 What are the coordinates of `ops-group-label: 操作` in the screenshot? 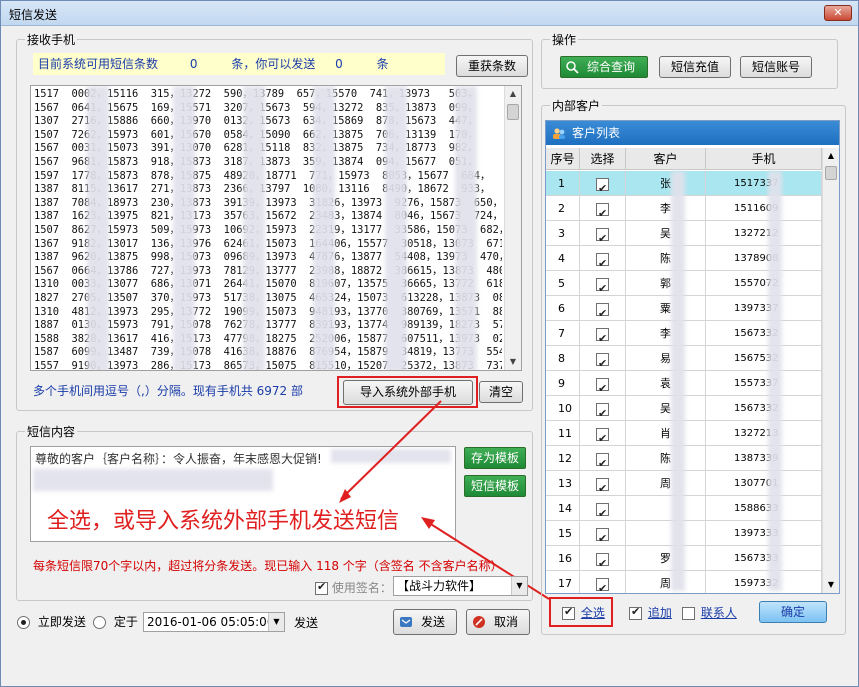 It's located at (564, 39).